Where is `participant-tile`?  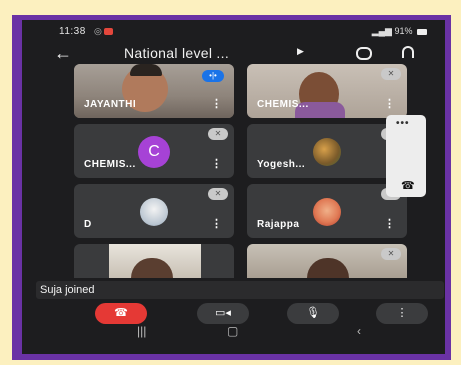 participant-tile is located at coordinates (154, 261).